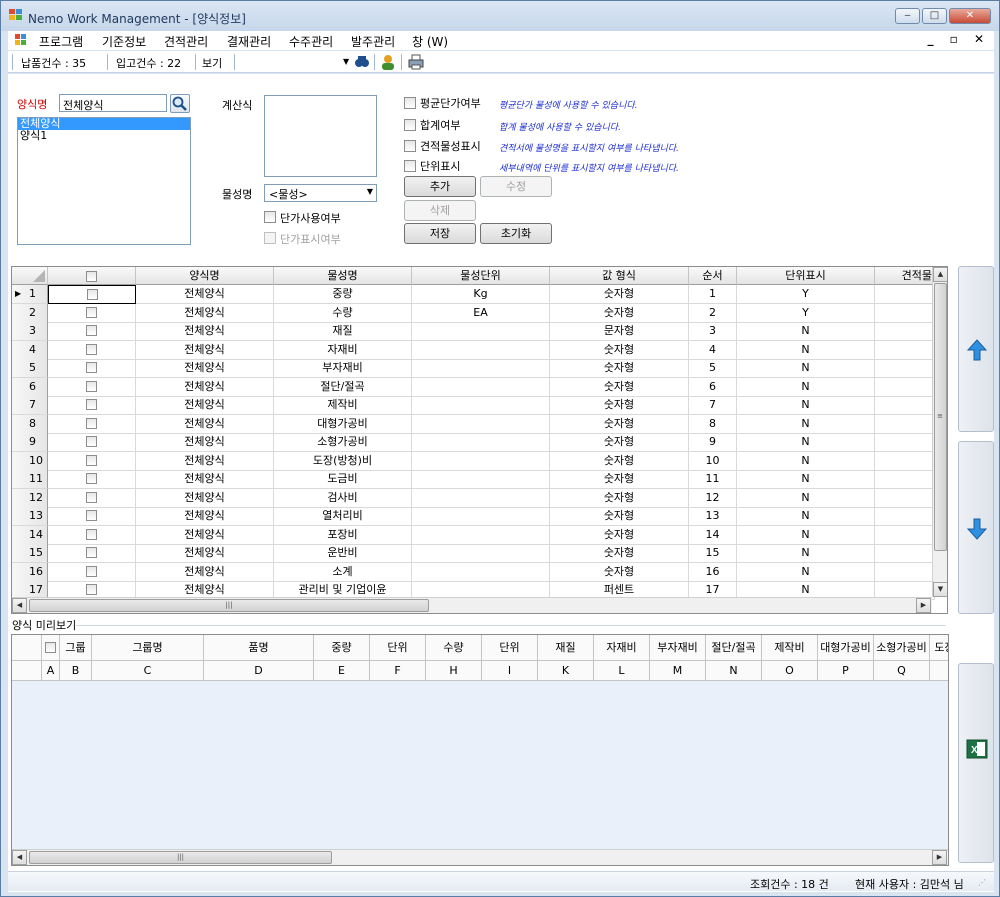  Describe the element at coordinates (30, 368) in the screenshot. I see `row-number: 5` at that location.